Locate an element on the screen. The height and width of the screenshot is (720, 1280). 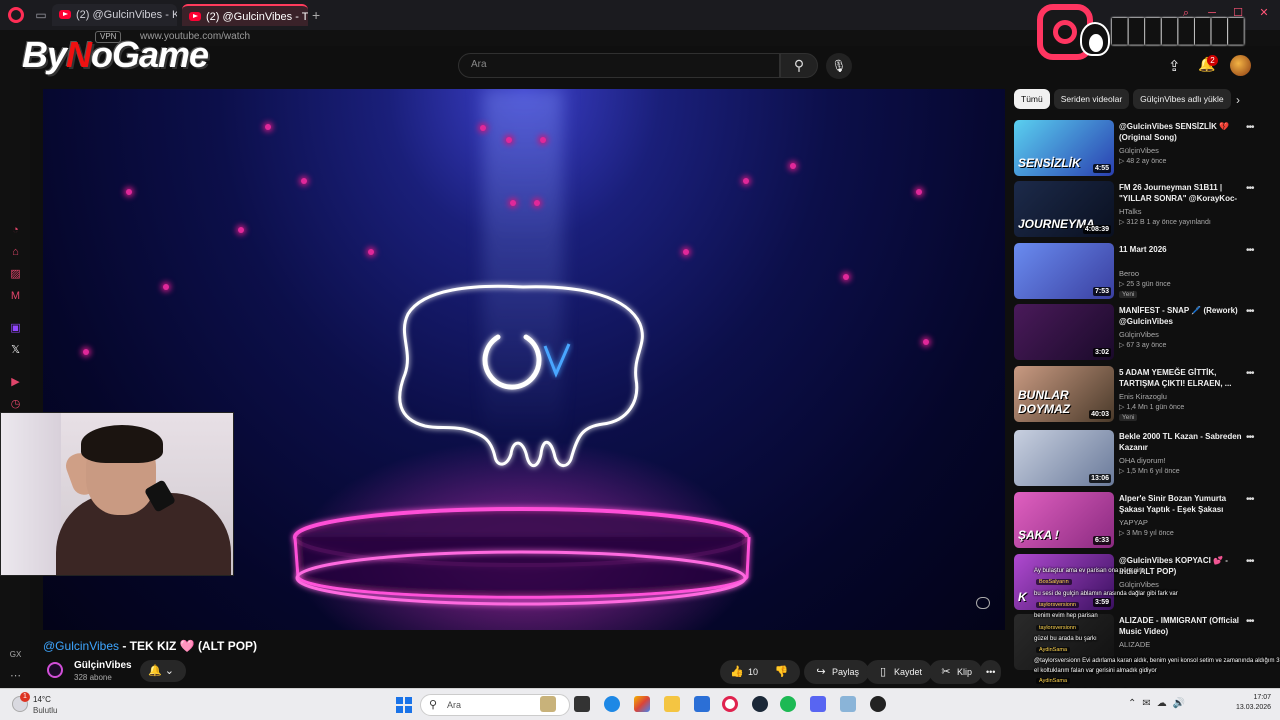
network-app-icon is located at coordinates (848, 704).